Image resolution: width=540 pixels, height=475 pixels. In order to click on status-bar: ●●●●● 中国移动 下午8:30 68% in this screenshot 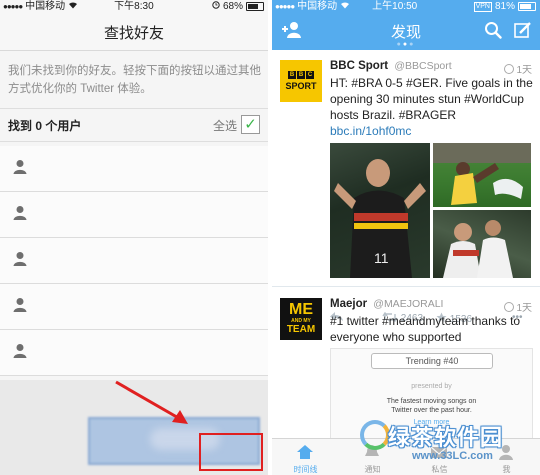, I will do `click(134, 6)`.